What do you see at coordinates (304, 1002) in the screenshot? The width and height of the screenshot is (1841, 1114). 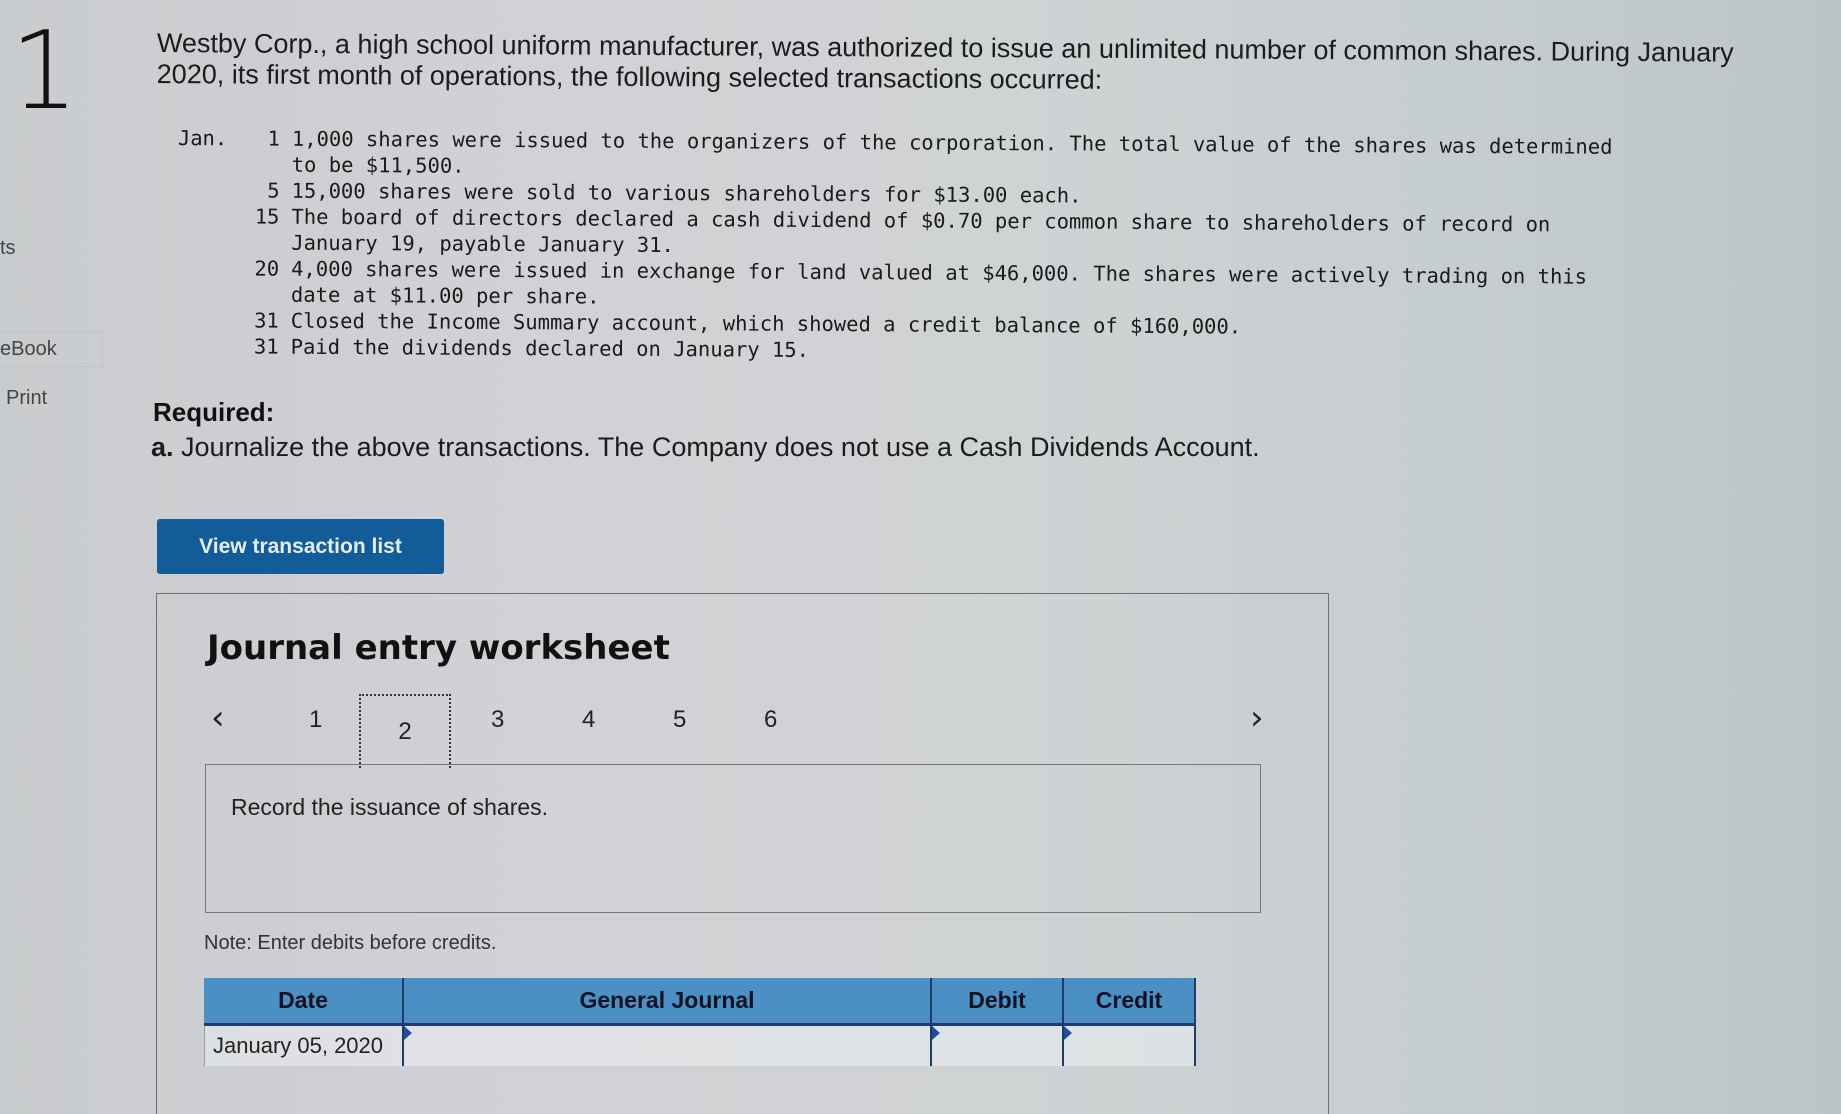 I see `header-date: Date` at bounding box center [304, 1002].